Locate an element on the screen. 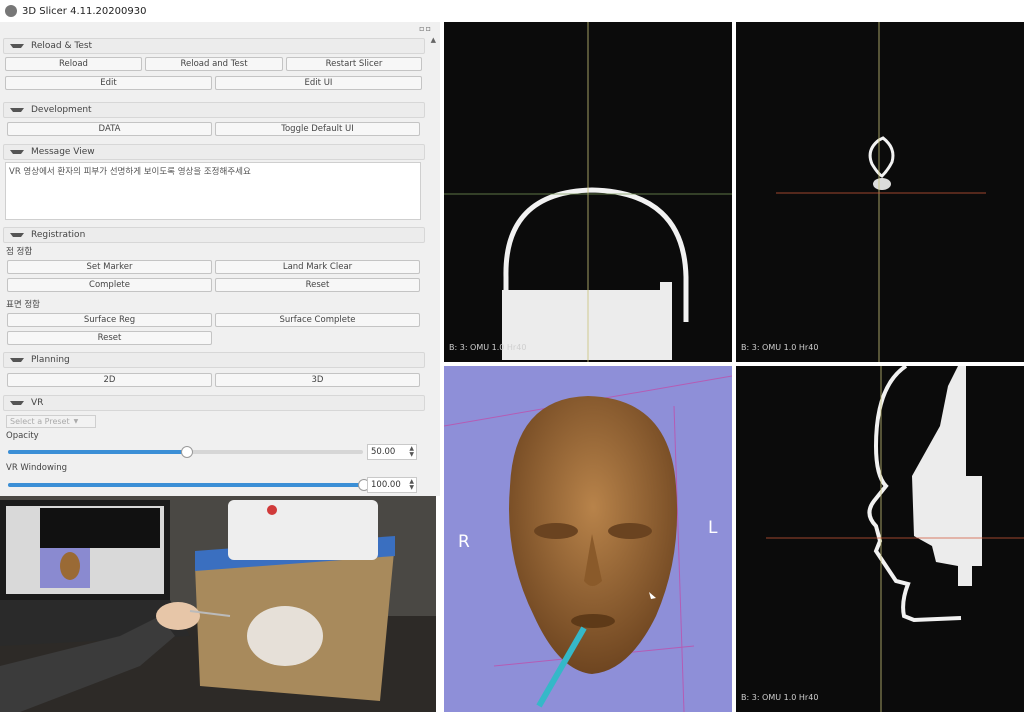  2d-button: 2D is located at coordinates (109, 380).